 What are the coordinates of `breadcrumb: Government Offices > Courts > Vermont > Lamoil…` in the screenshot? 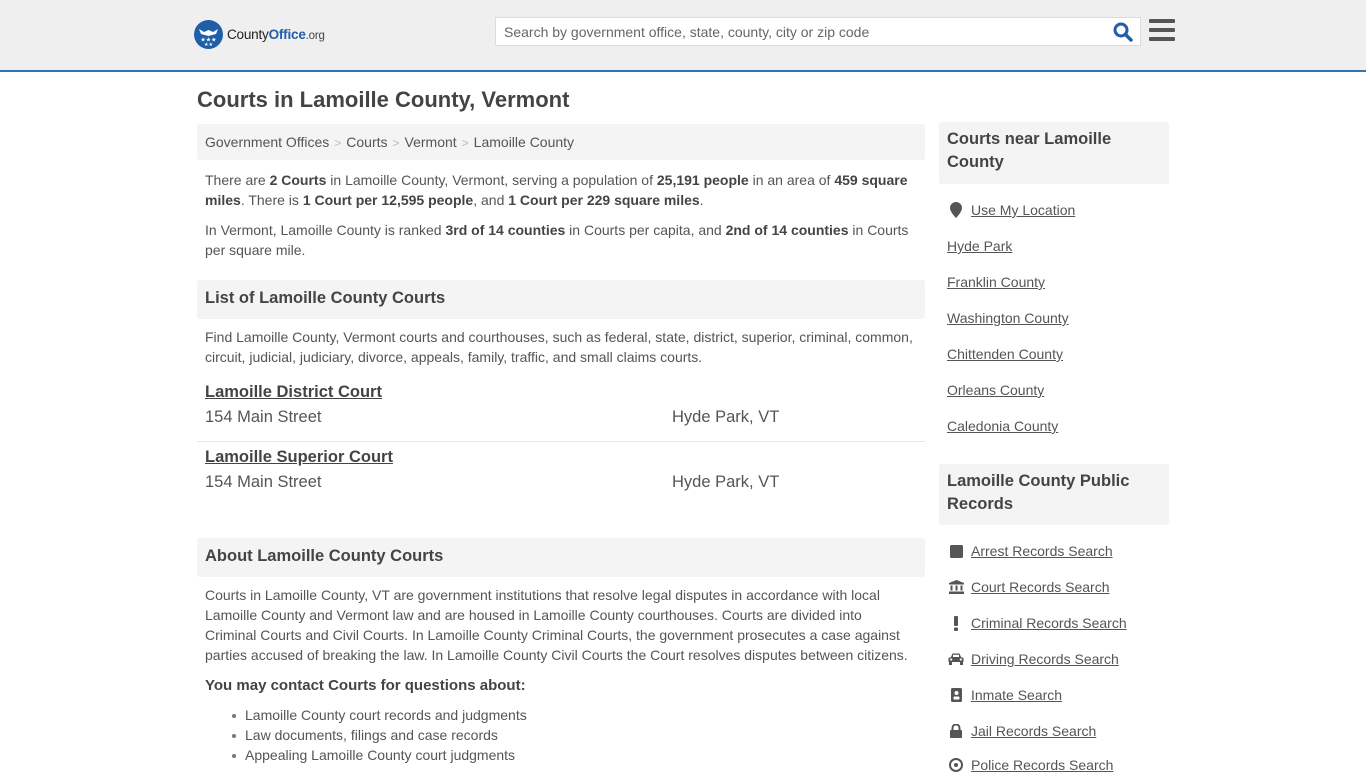 It's located at (561, 142).